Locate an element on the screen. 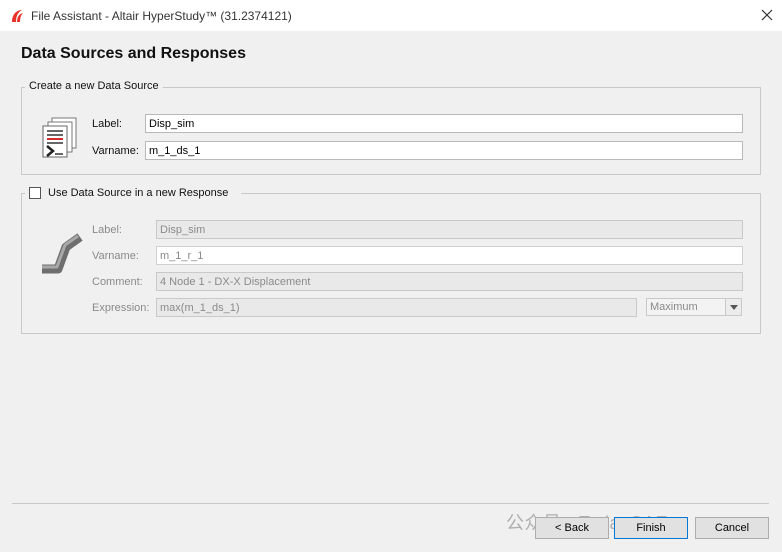  ds-varname-caption: Varname: is located at coordinates (115, 151).